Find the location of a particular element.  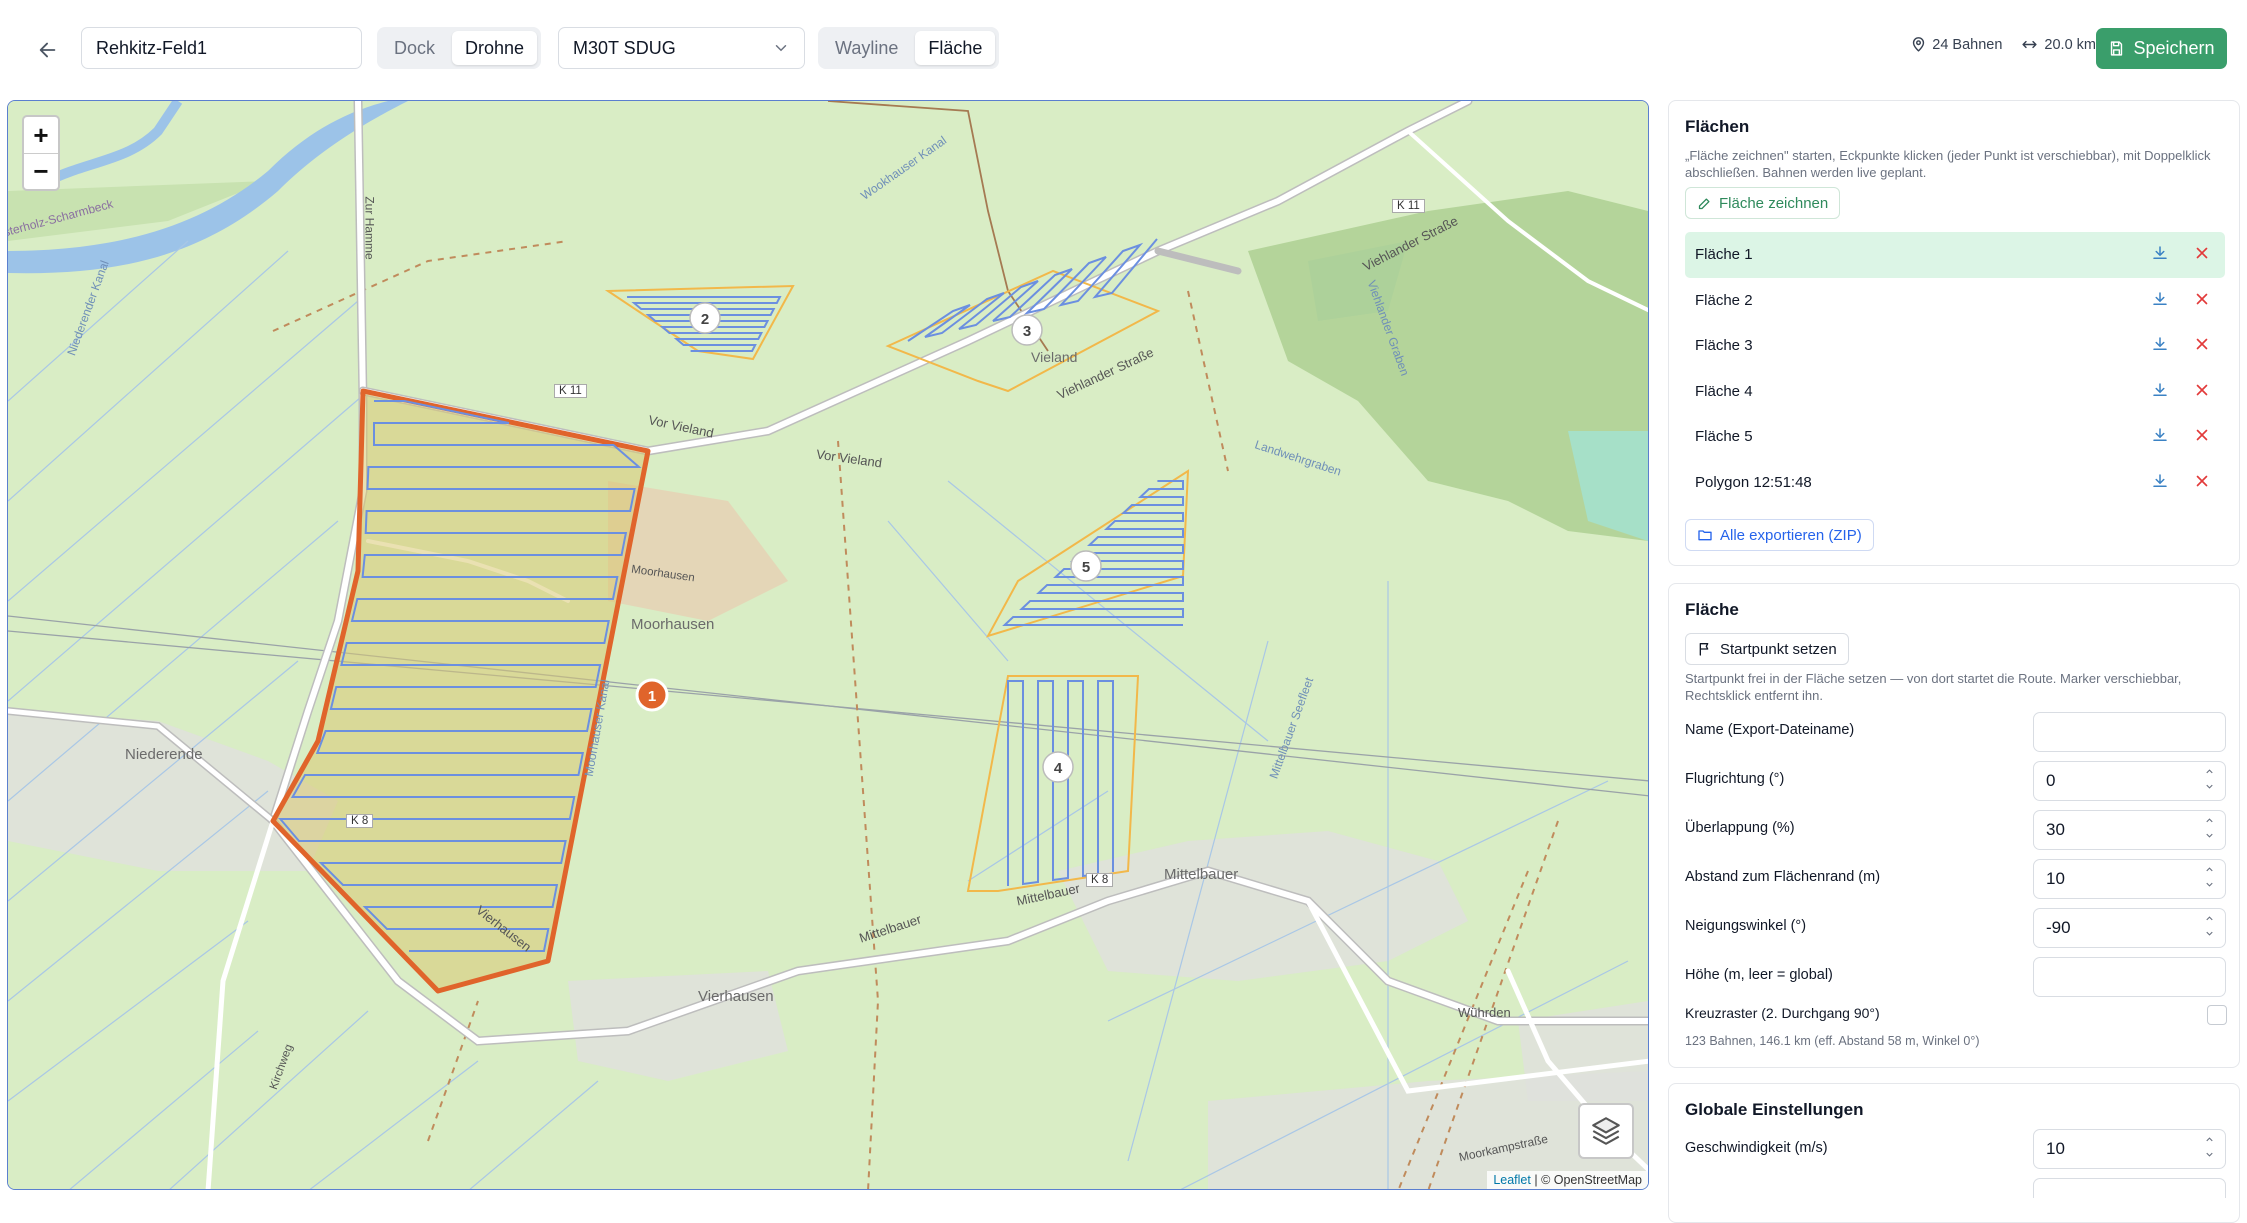

svg-text: 5 is located at coordinates (1086, 567).